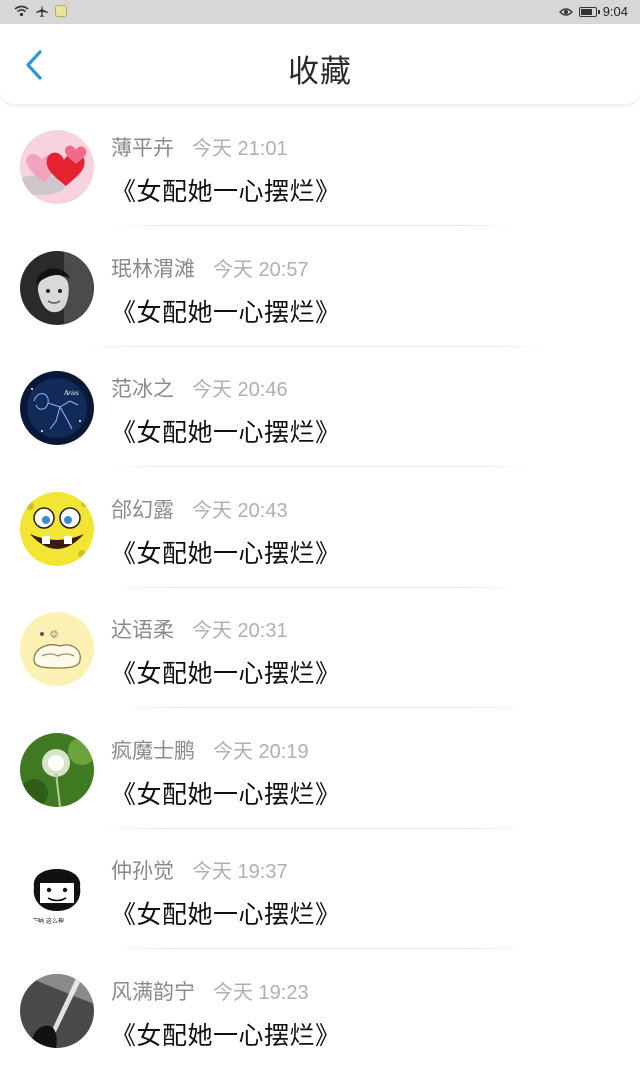  Describe the element at coordinates (320, 68) in the screenshot. I see `page-title: 收藏` at that location.